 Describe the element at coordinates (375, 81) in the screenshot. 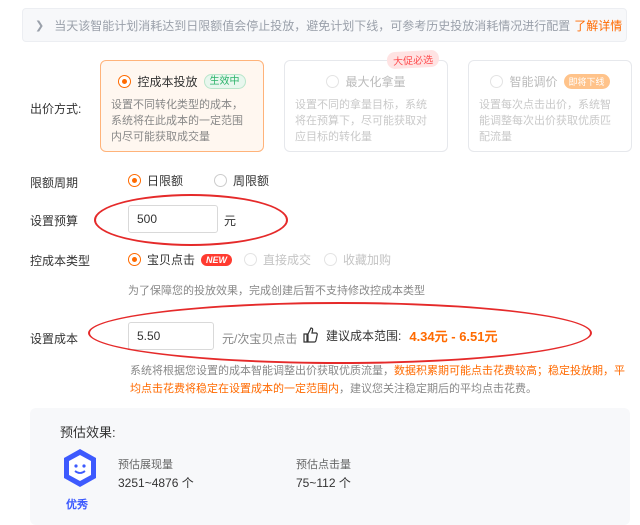

I see `card-max-volume-title: 最大化拿量` at that location.